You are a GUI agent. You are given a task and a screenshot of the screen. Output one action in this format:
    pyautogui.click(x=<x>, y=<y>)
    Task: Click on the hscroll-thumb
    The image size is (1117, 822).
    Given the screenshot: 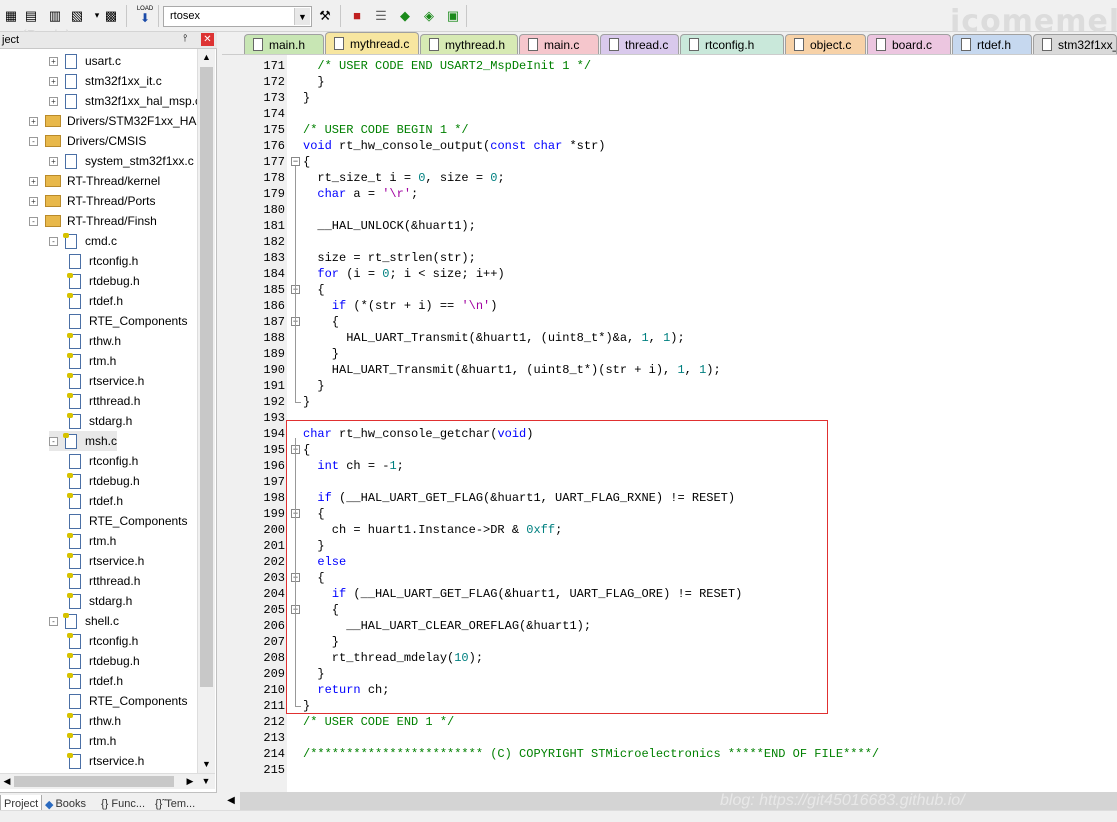 What is the action you would take?
    pyautogui.click(x=94, y=781)
    